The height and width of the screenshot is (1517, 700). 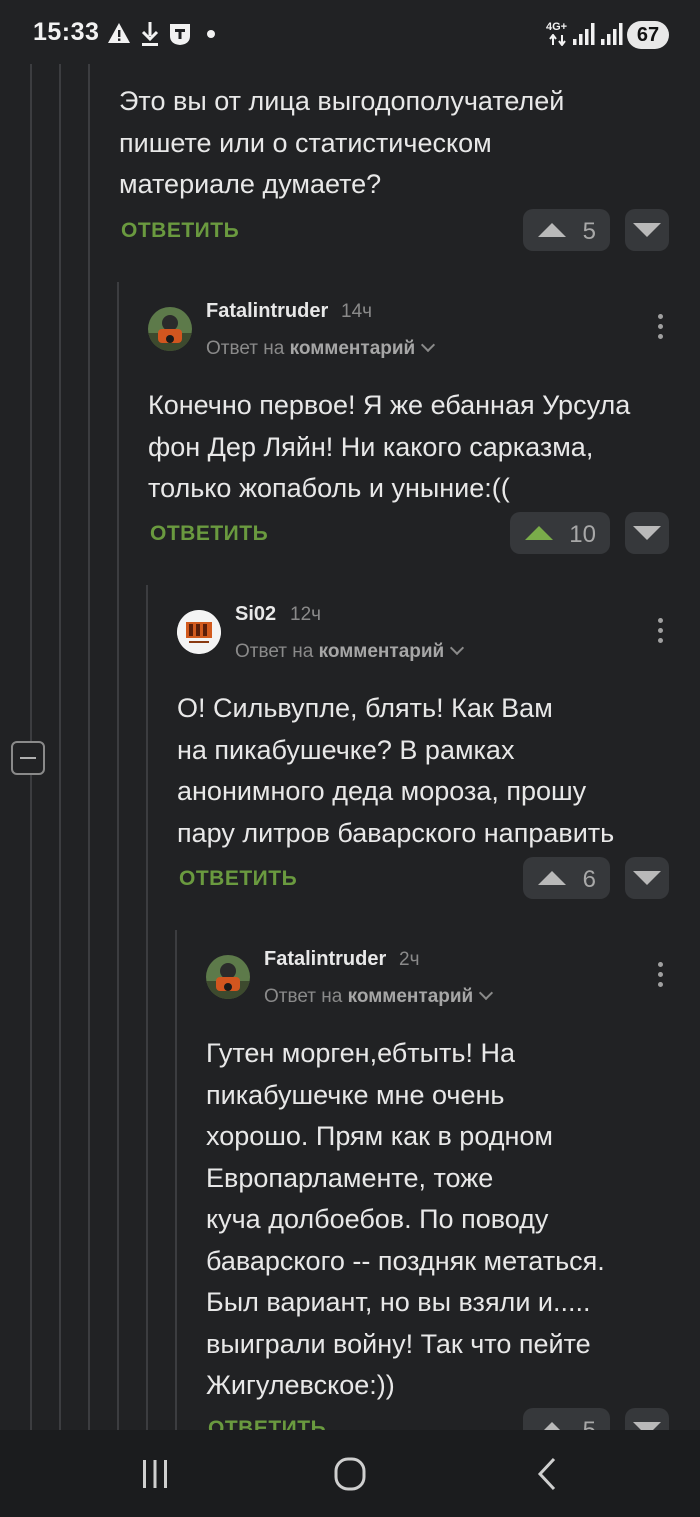 What do you see at coordinates (119, 33) in the screenshot?
I see `warning-icon` at bounding box center [119, 33].